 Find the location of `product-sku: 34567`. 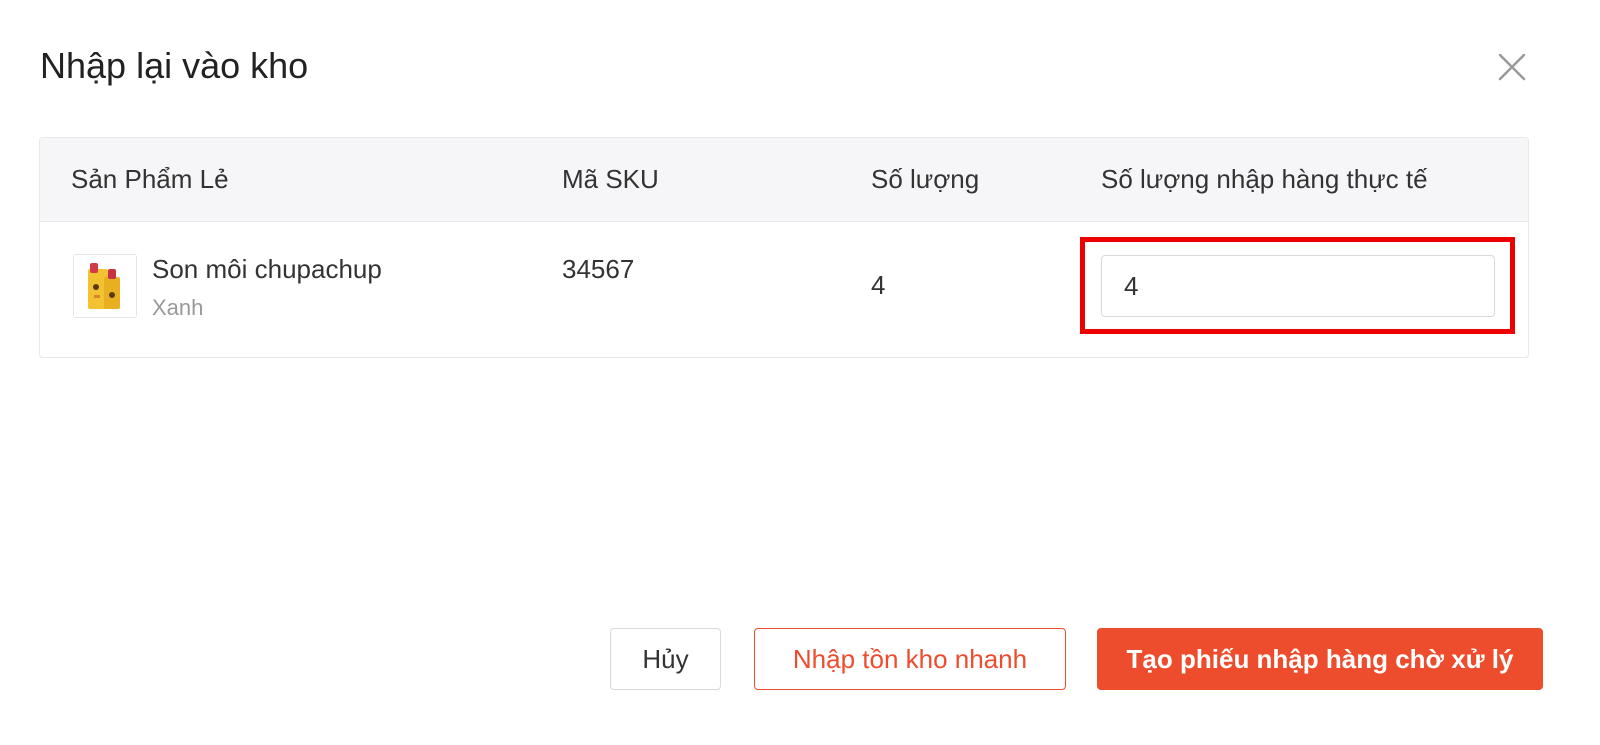

product-sku: 34567 is located at coordinates (598, 269).